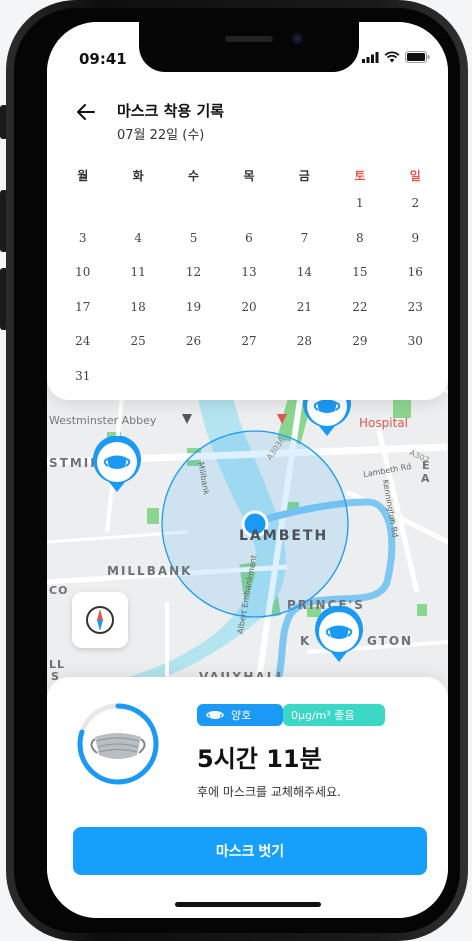 The image size is (472, 941). Describe the element at coordinates (82, 307) in the screenshot. I see `calendar-day: 17` at that location.